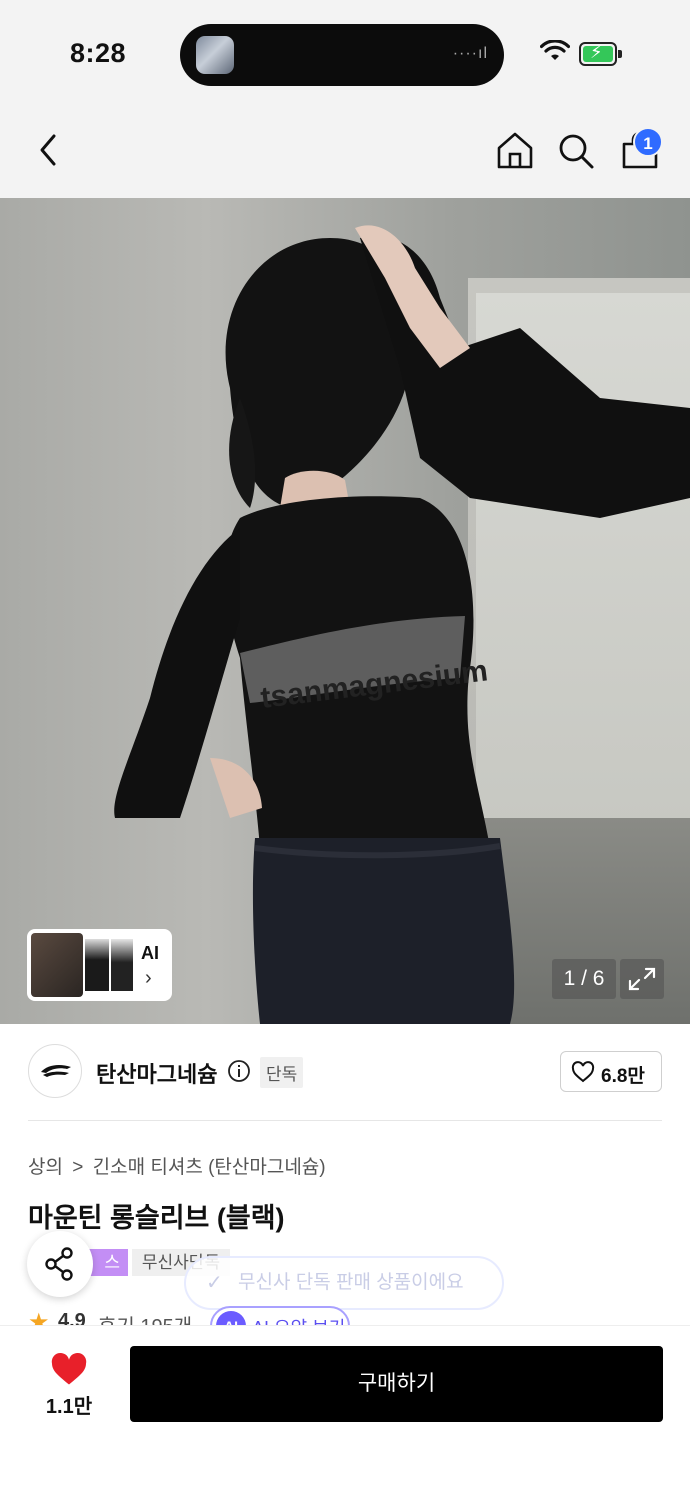 The image size is (690, 1500). Describe the element at coordinates (358, 1315) in the screenshot. I see `rating-row: ★ 4.9 후기 195개 AI AI 요약 보기` at that location.